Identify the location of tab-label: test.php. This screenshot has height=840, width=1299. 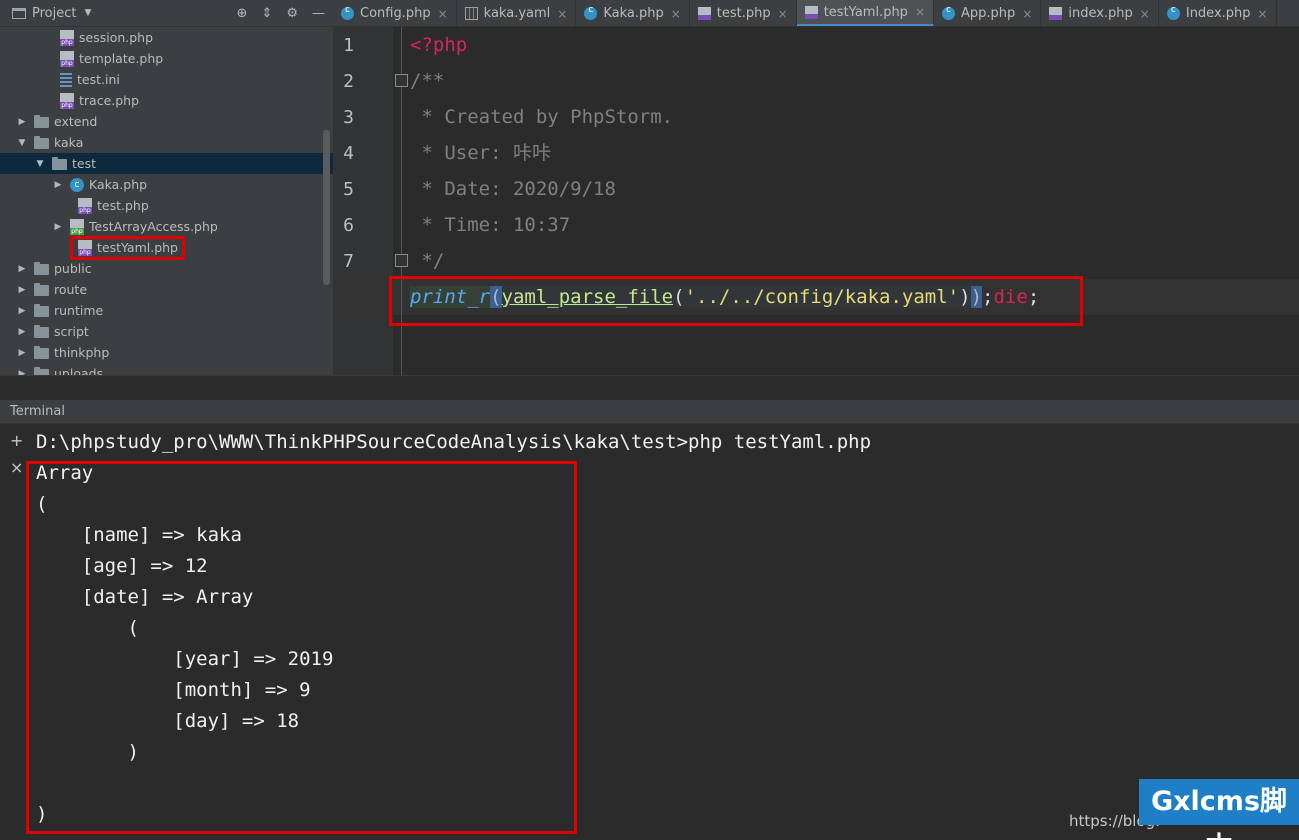
(743, 13).